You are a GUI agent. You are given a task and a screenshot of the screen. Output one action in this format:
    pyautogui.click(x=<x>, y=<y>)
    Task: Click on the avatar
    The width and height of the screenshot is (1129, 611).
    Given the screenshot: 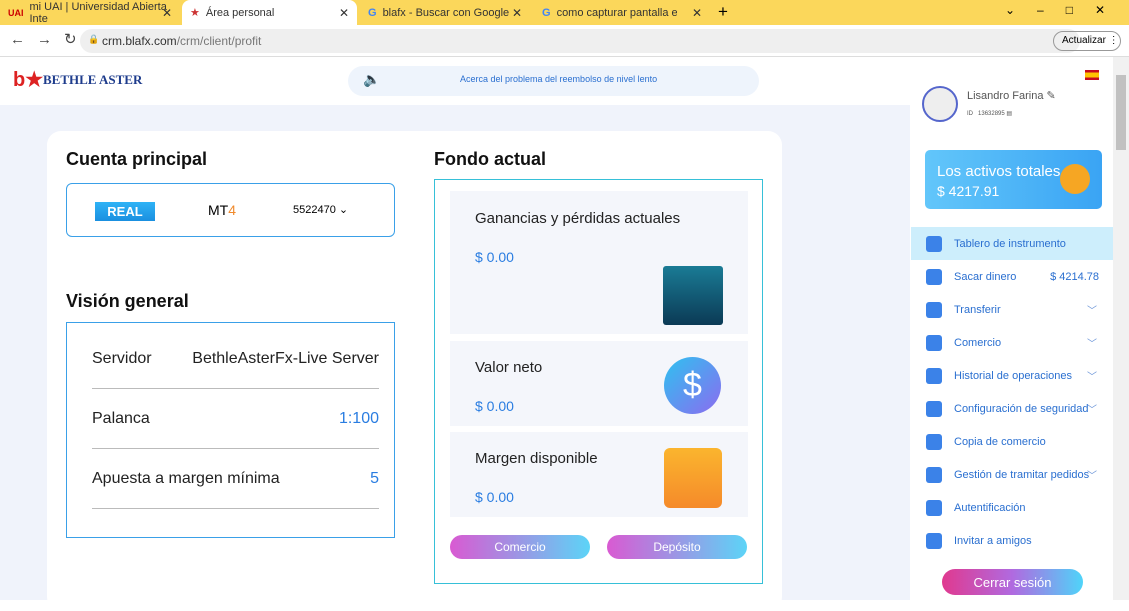 What is the action you would take?
    pyautogui.click(x=940, y=104)
    